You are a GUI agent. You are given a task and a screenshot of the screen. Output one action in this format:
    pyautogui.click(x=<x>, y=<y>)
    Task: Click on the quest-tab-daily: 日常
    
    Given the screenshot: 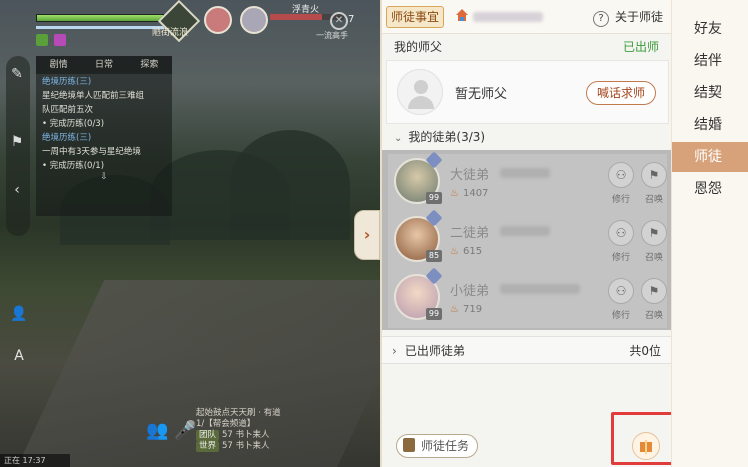 What is the action you would take?
    pyautogui.click(x=103, y=65)
    